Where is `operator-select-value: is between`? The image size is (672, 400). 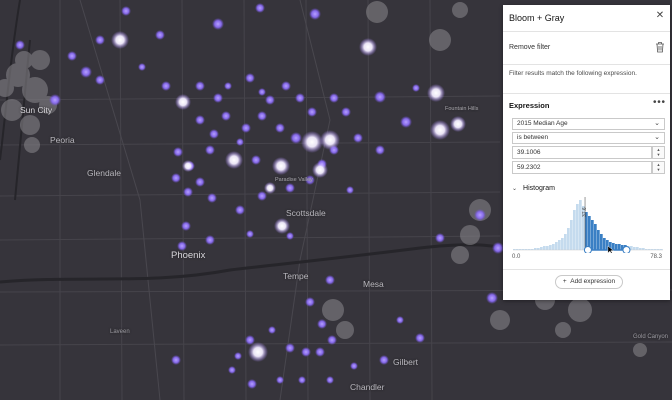
operator-select-value: is between is located at coordinates (533, 137).